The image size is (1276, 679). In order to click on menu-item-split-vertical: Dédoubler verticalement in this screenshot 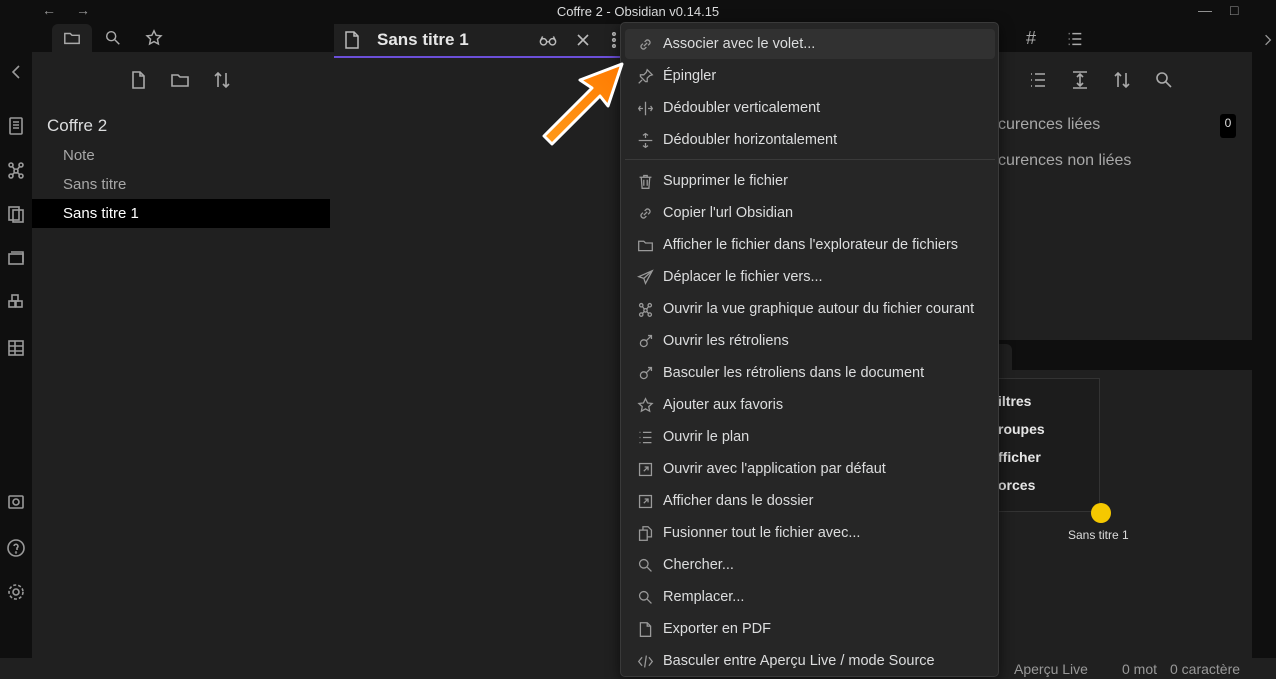, I will do `click(810, 108)`.